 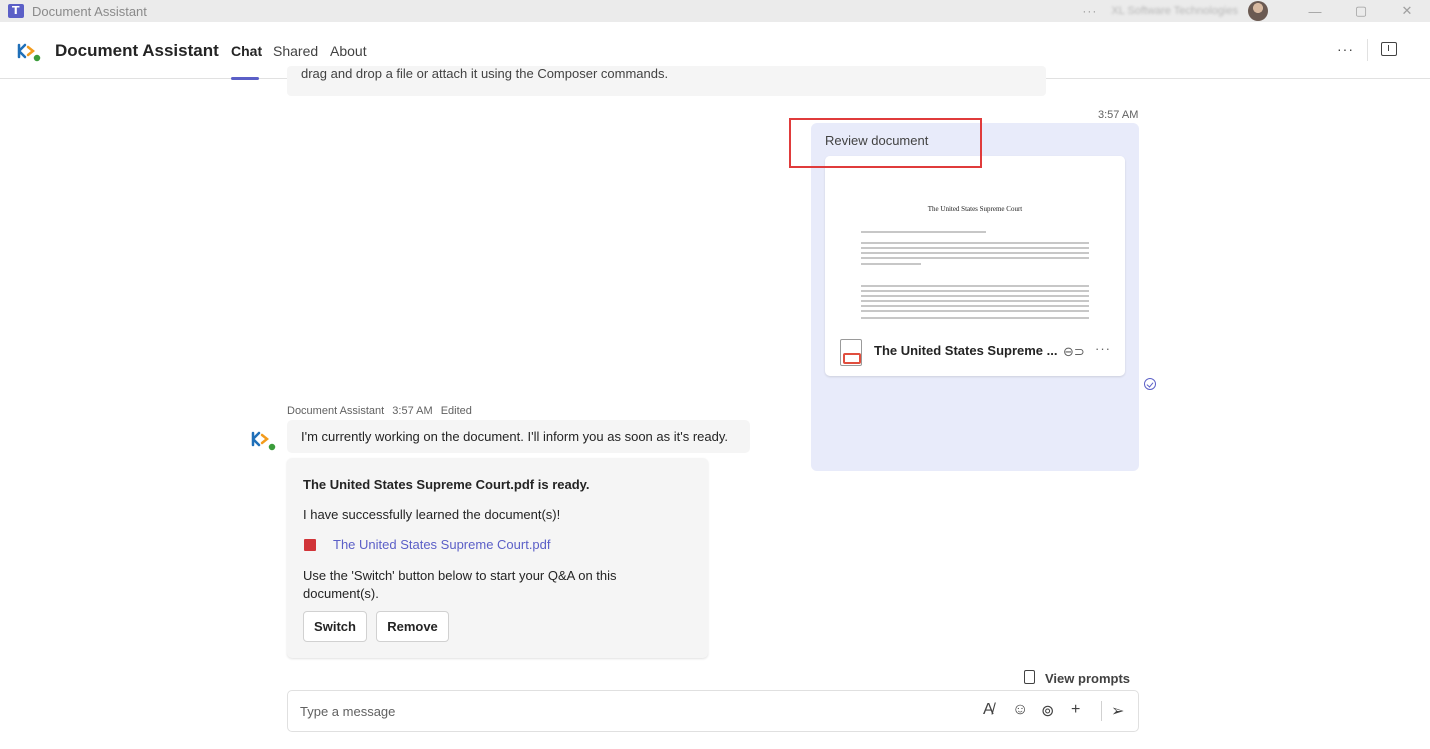 I want to click on message-input, so click(x=600, y=711).